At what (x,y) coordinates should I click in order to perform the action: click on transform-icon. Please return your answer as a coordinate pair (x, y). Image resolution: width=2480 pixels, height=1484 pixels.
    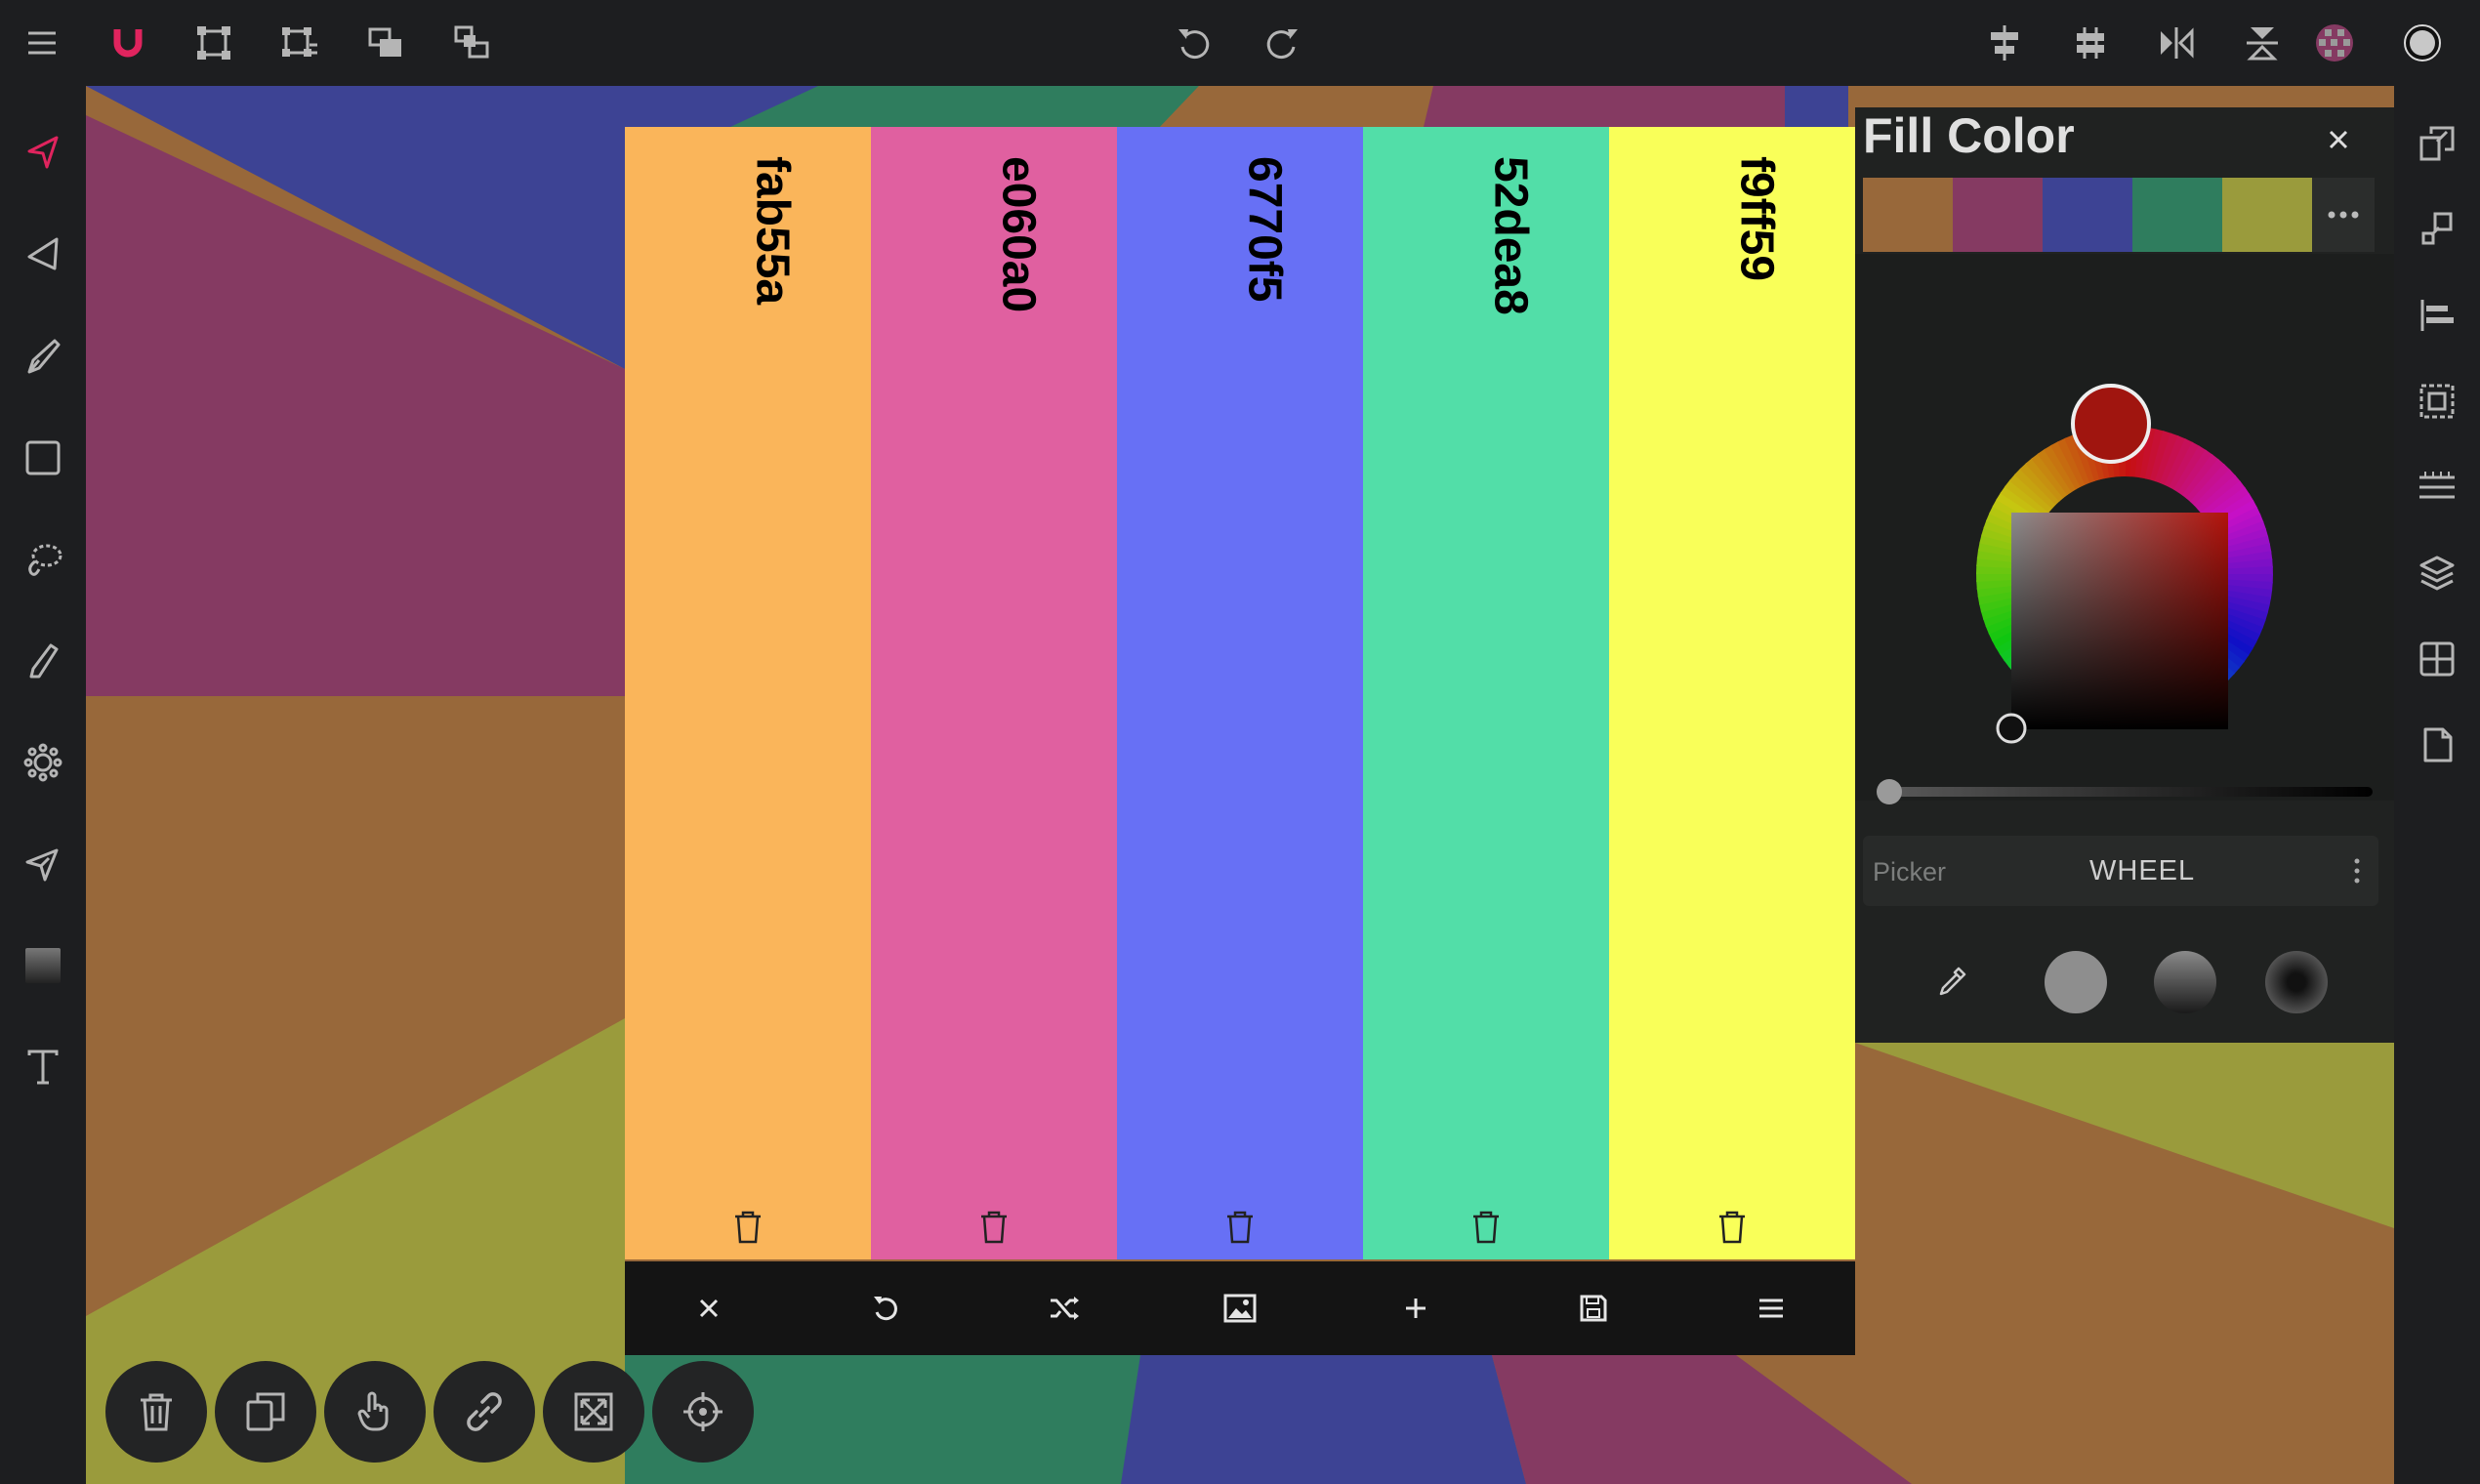
    Looking at the image, I should click on (214, 43).